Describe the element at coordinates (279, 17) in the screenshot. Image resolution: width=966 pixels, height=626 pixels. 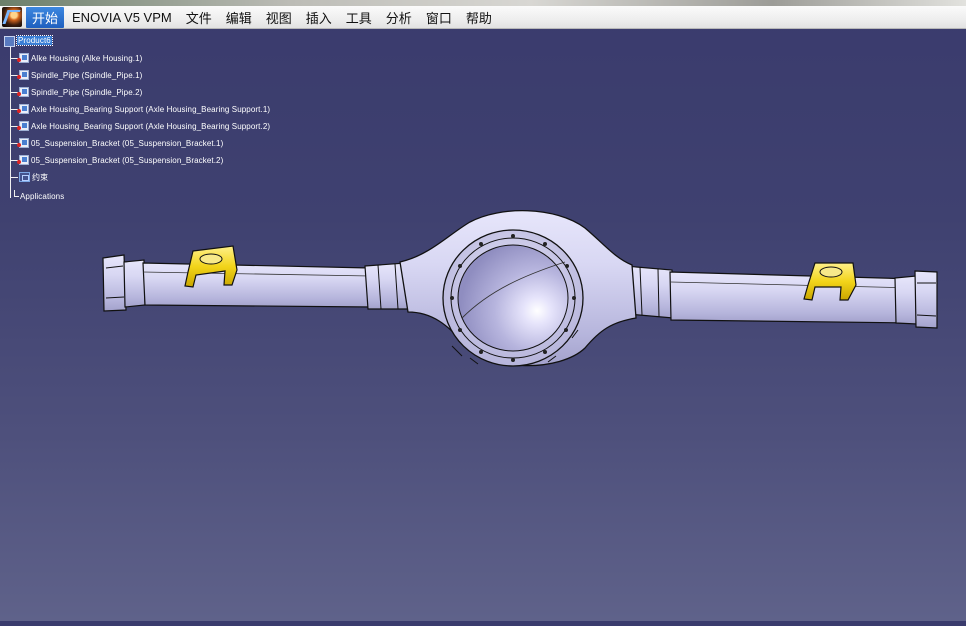
I see `menu-view: 视图` at that location.